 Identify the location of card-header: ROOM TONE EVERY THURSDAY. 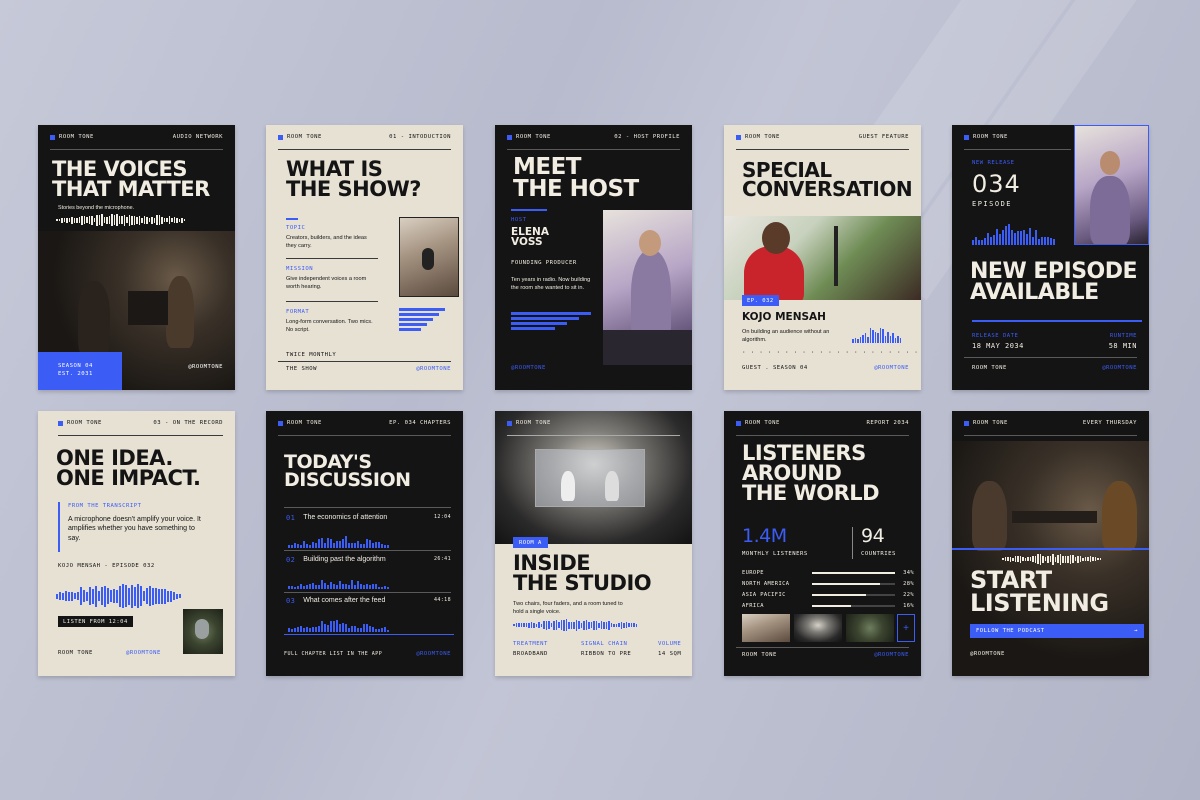
(1050, 425).